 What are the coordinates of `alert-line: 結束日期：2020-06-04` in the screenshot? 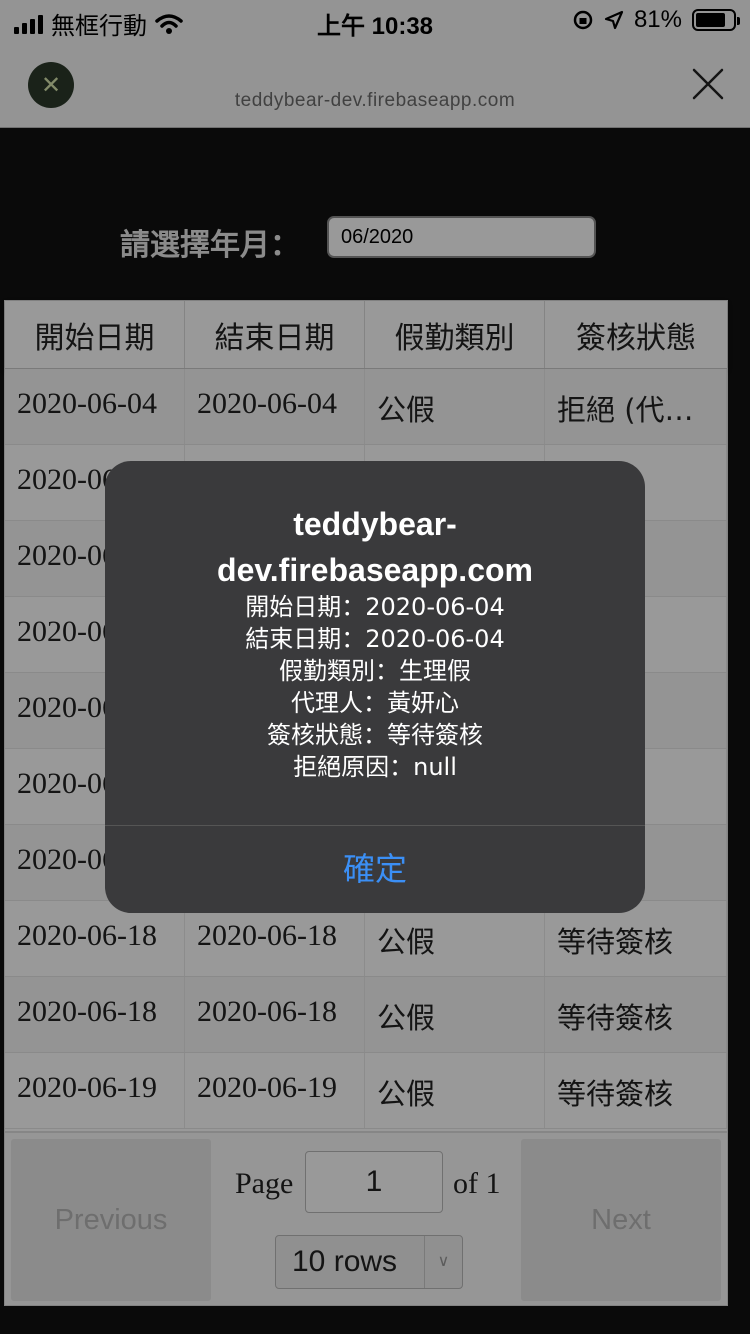 It's located at (375, 639).